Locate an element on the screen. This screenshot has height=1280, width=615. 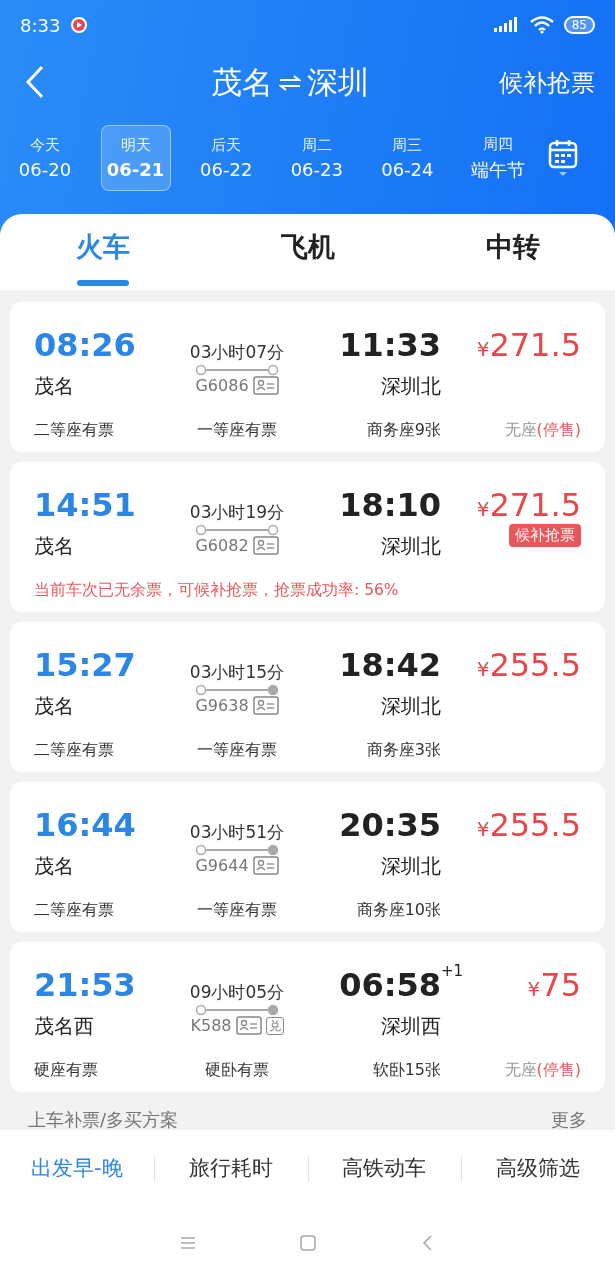
arrival-time: 18:10 is located at coordinates (390, 505).